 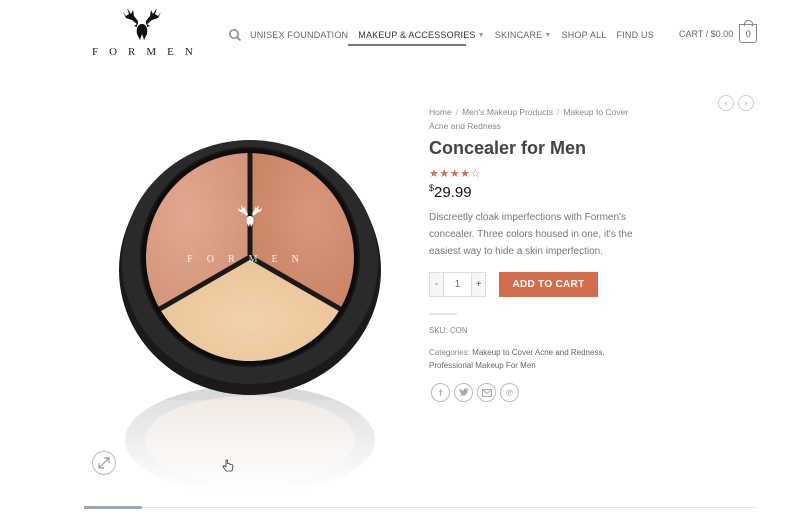 I want to click on cart-label: CART / $0.00, so click(x=706, y=33).